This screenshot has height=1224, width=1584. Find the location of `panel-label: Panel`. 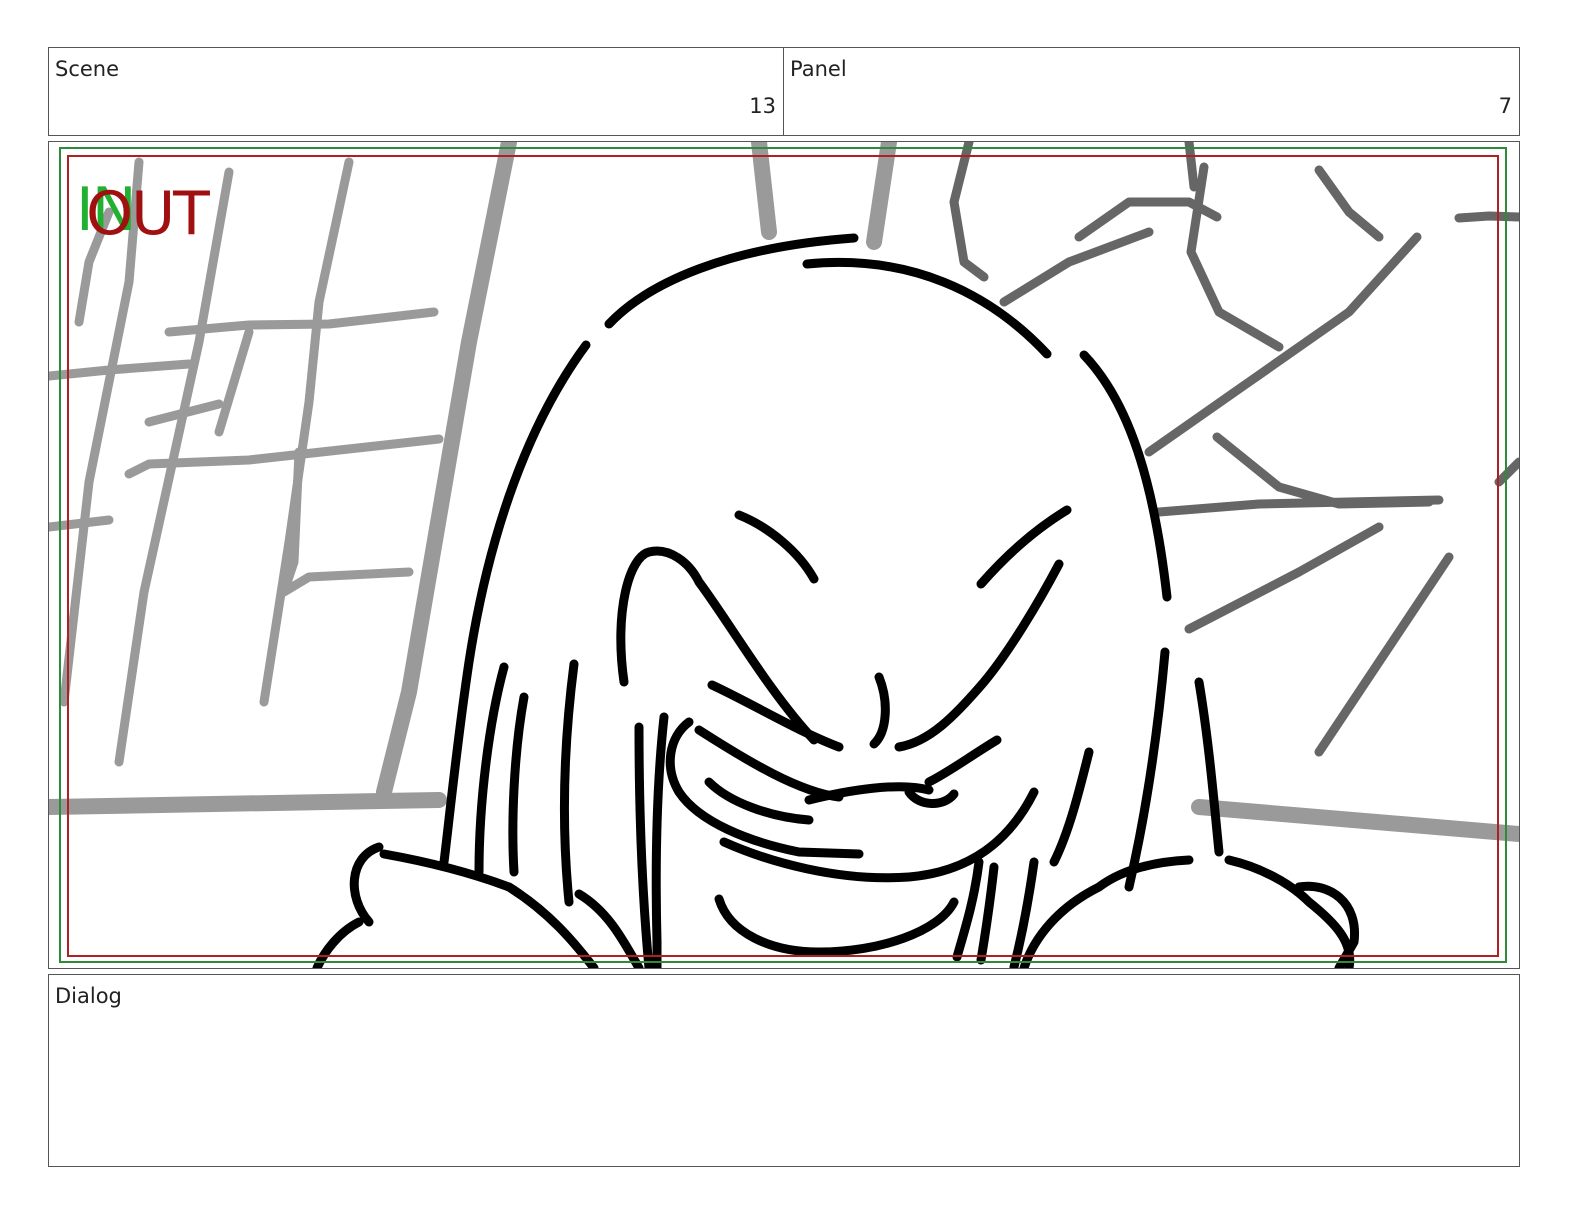

panel-label: Panel is located at coordinates (818, 69).